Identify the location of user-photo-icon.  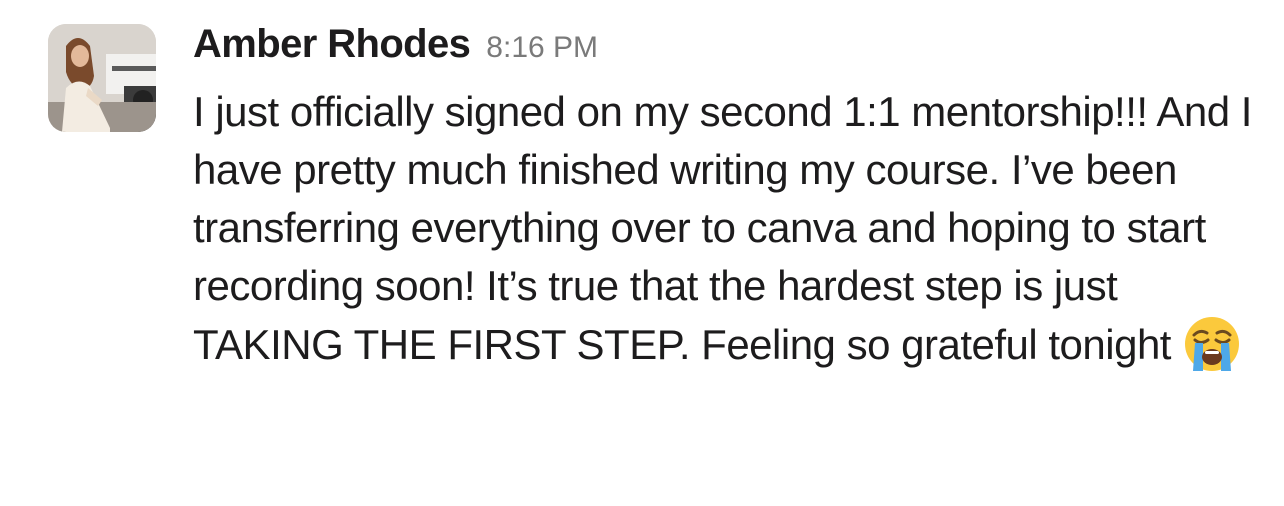
(102, 78).